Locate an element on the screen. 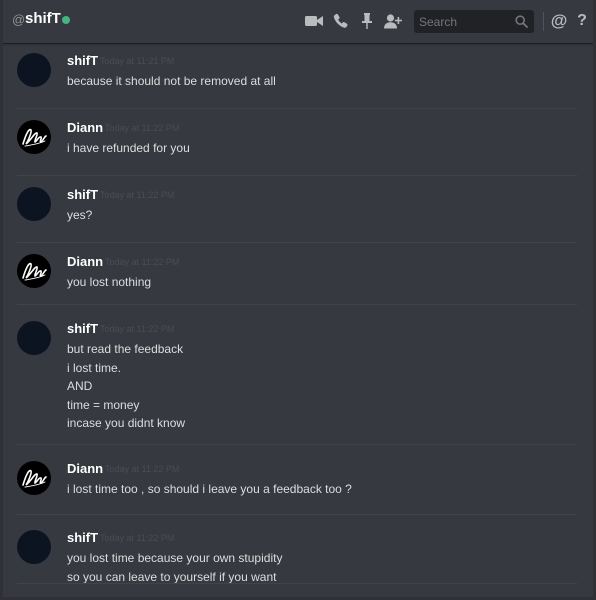 The image size is (596, 600). window-border-left is located at coordinates (1, 300).